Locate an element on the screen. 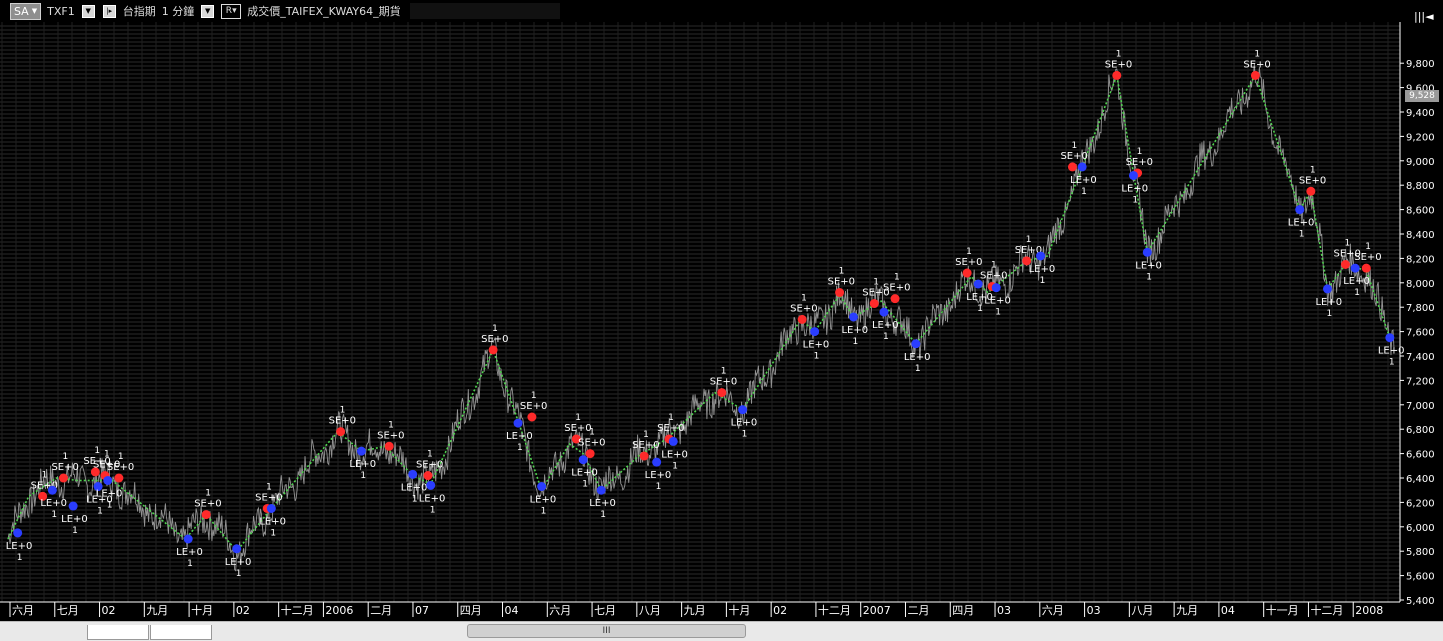 This screenshot has width=1443, height=641. y-tick-label: 8,800 is located at coordinates (1420, 186).